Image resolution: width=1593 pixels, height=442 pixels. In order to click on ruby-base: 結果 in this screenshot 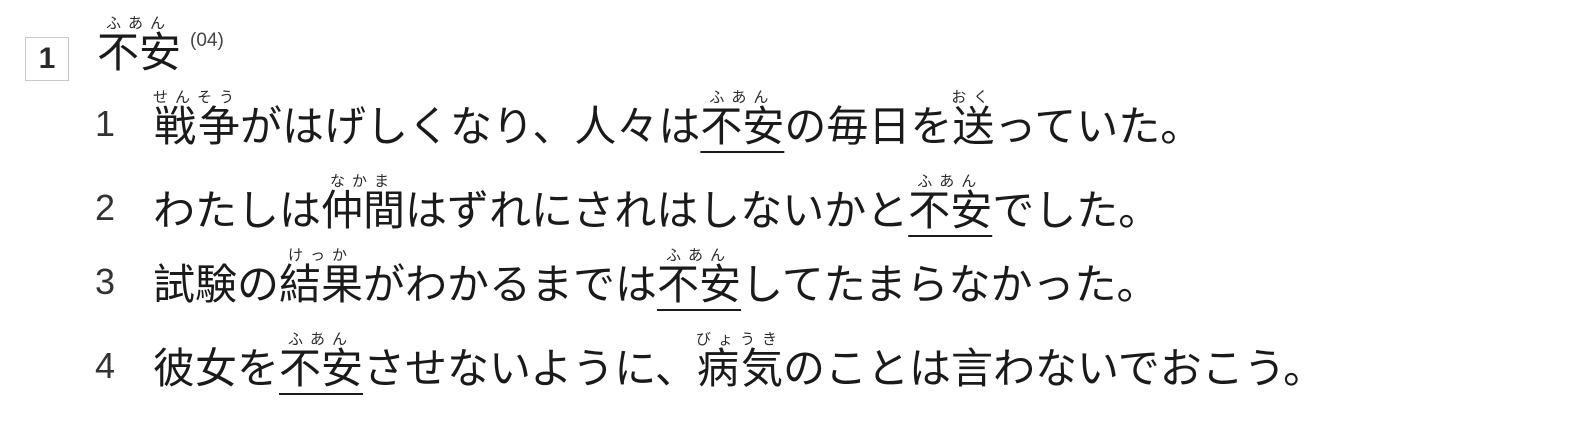, I will do `click(321, 284)`.